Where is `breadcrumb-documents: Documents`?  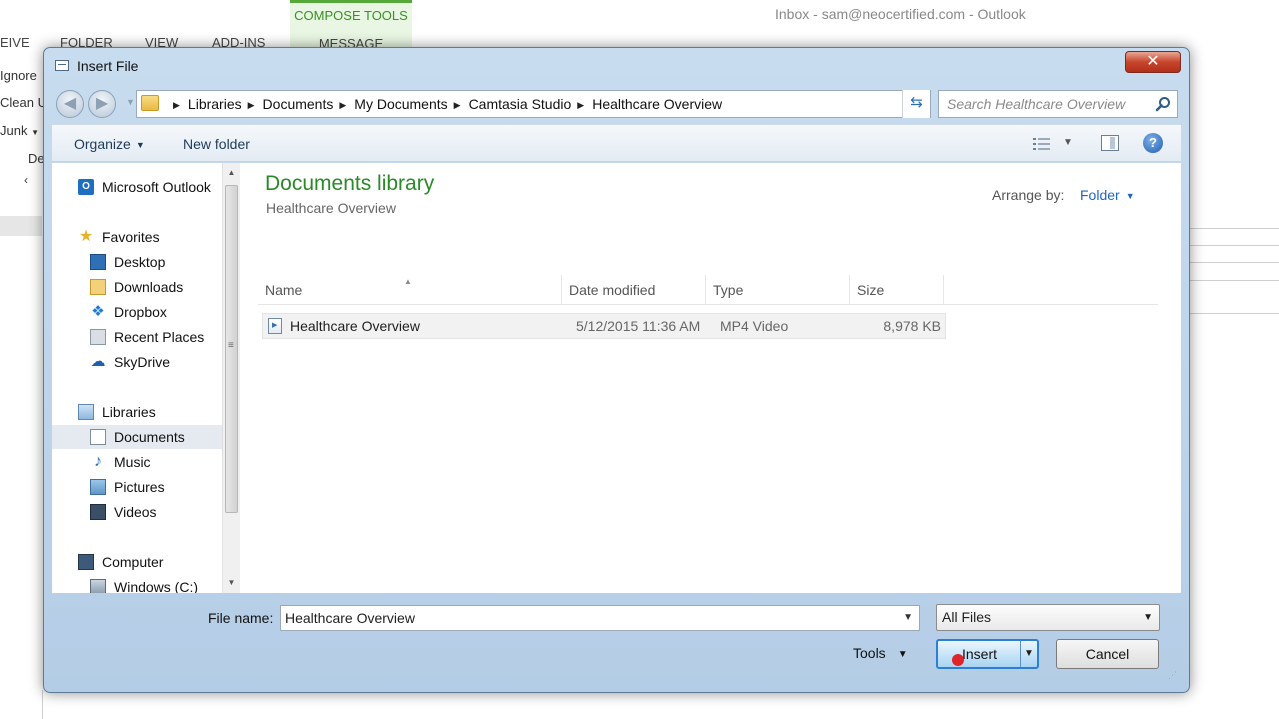 breadcrumb-documents: Documents is located at coordinates (298, 104).